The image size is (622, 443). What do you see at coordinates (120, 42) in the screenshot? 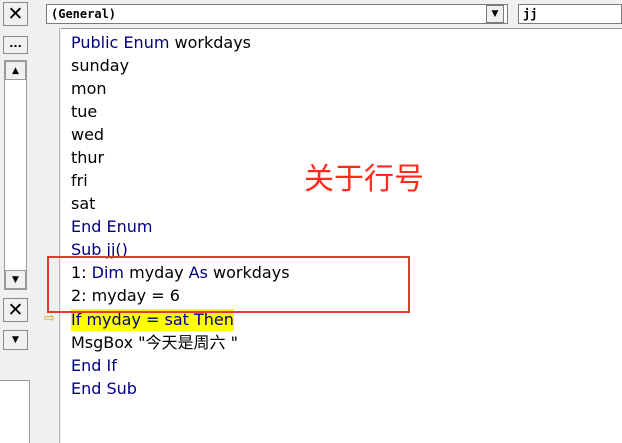
I see `keyword: Public Enum` at bounding box center [120, 42].